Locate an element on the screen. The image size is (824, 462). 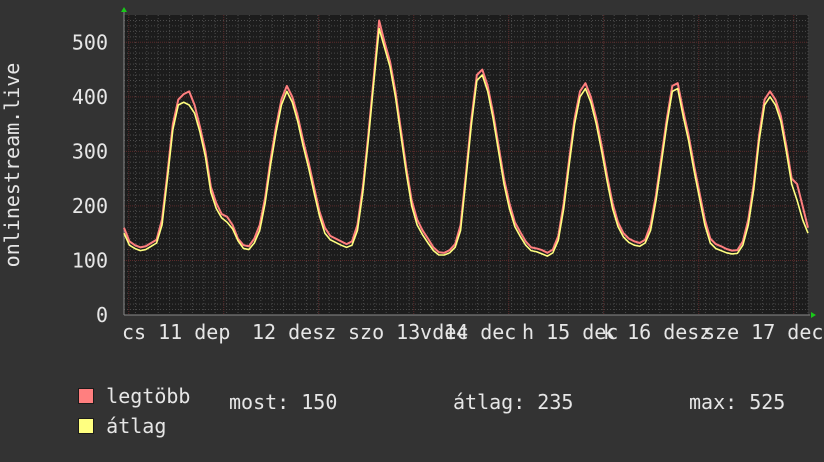
stat-current: most: 150 is located at coordinates (283, 402).